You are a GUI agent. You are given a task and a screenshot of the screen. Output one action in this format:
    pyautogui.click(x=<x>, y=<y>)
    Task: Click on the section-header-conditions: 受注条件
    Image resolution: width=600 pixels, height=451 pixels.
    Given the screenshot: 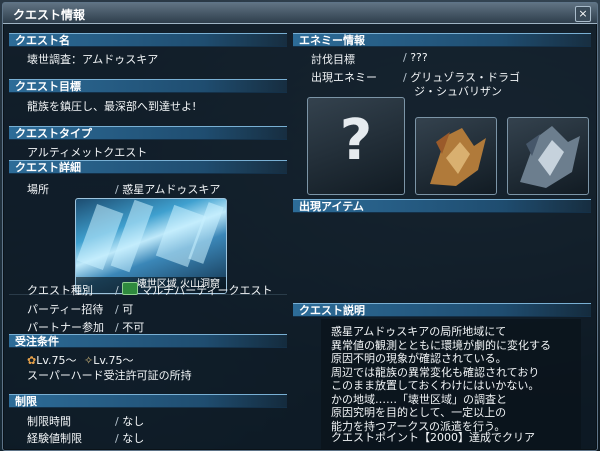 What is the action you would take?
    pyautogui.click(x=148, y=341)
    